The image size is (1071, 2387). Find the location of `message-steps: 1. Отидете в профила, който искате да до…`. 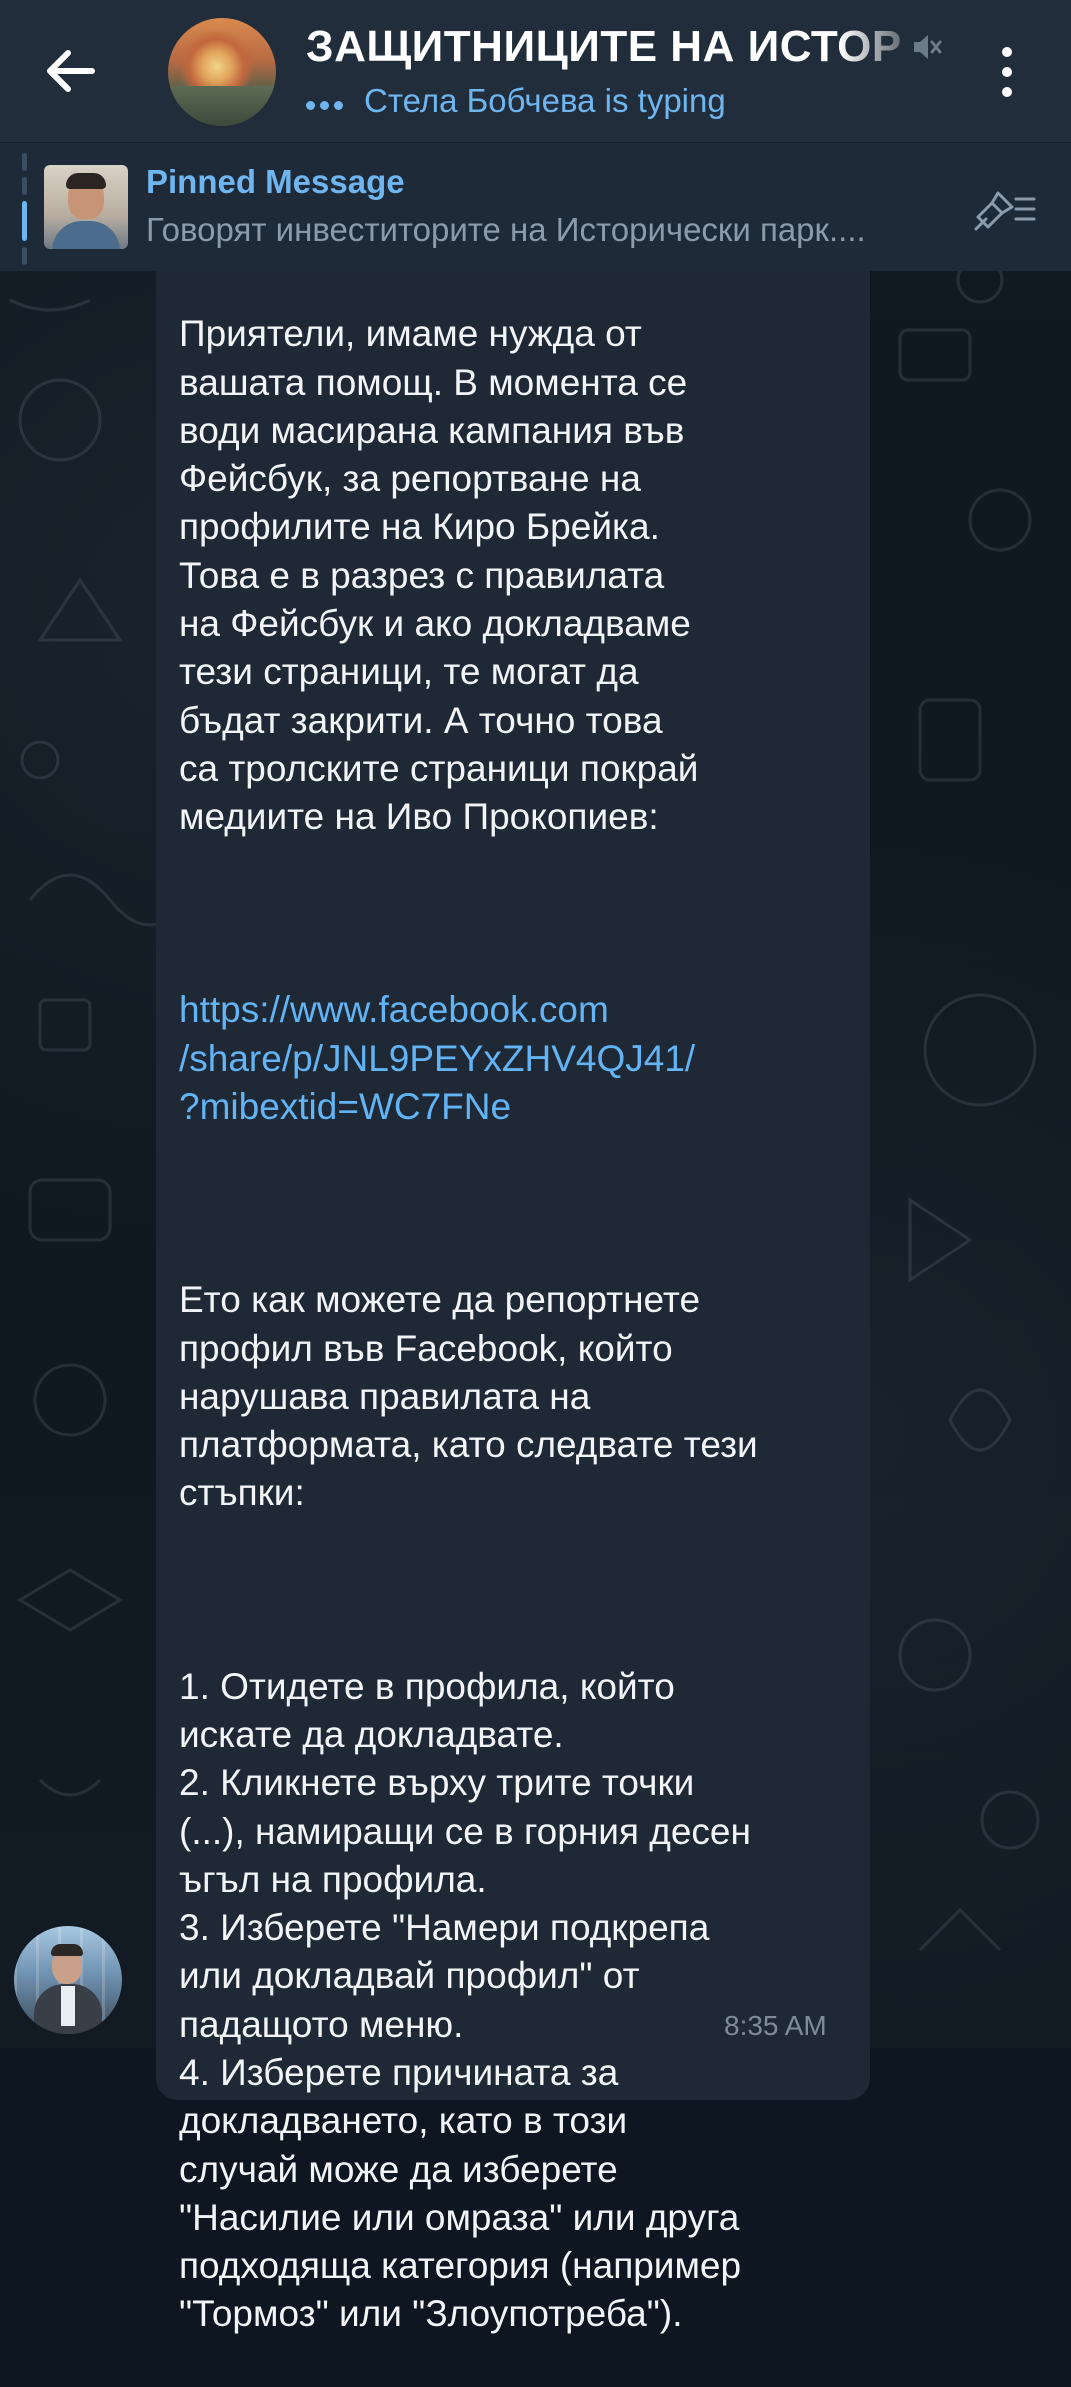

message-steps: 1. Отидете в профила, който искате да до… is located at coordinates (465, 2000).